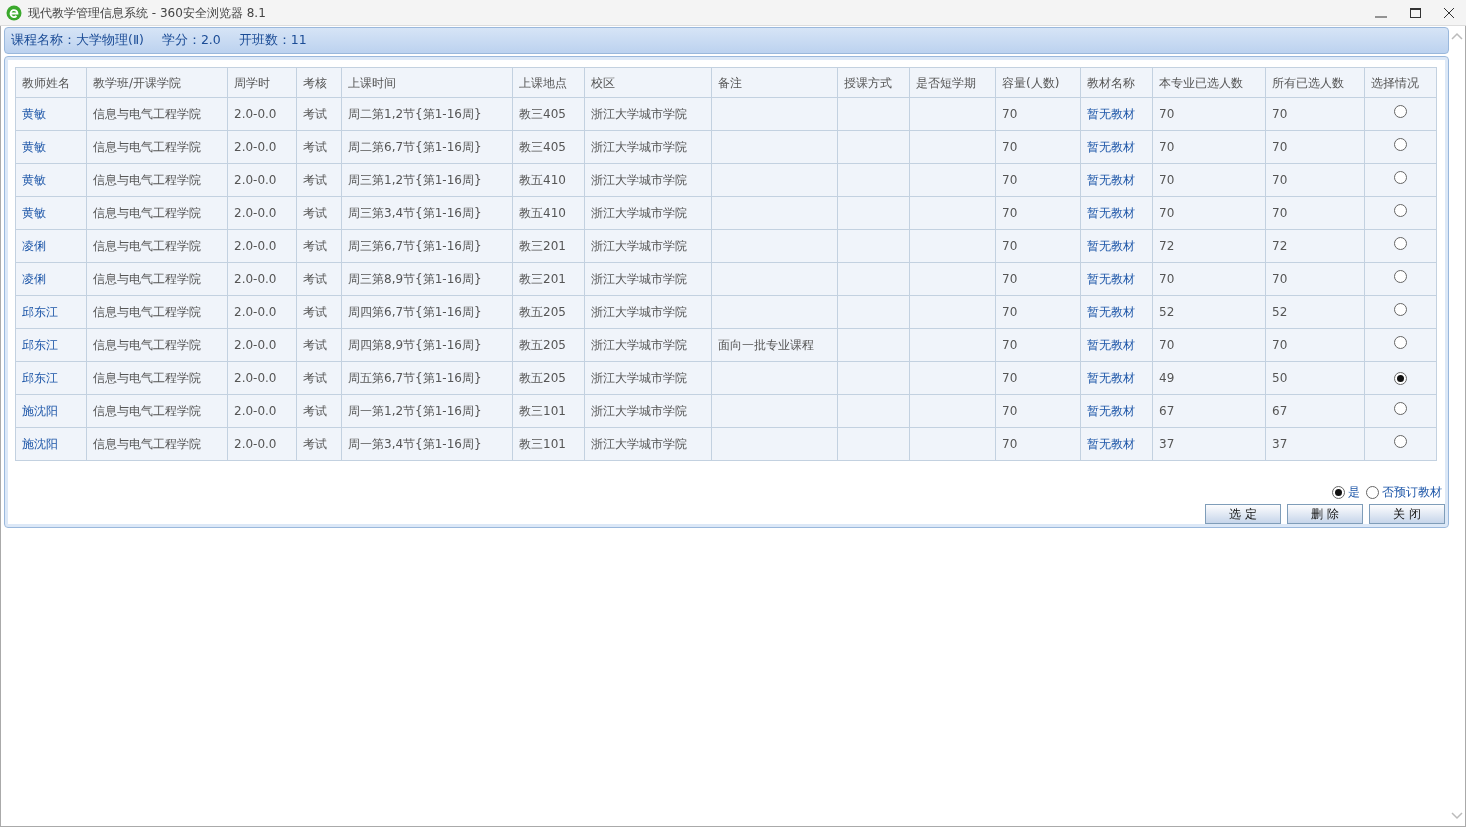 The width and height of the screenshot is (1466, 828). Describe the element at coordinates (415, 411) in the screenshot. I see `table-cell-text: 周一第1,2节{第1-16周}` at that location.